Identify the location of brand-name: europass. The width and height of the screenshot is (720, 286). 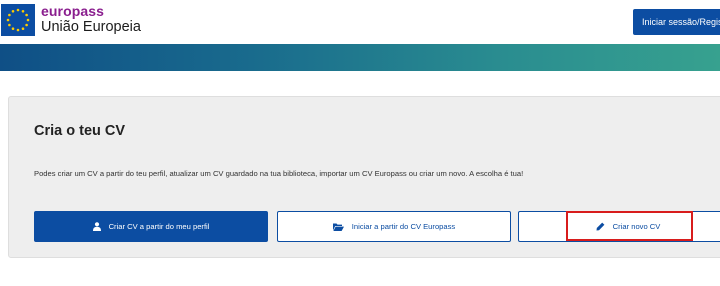
(73, 11).